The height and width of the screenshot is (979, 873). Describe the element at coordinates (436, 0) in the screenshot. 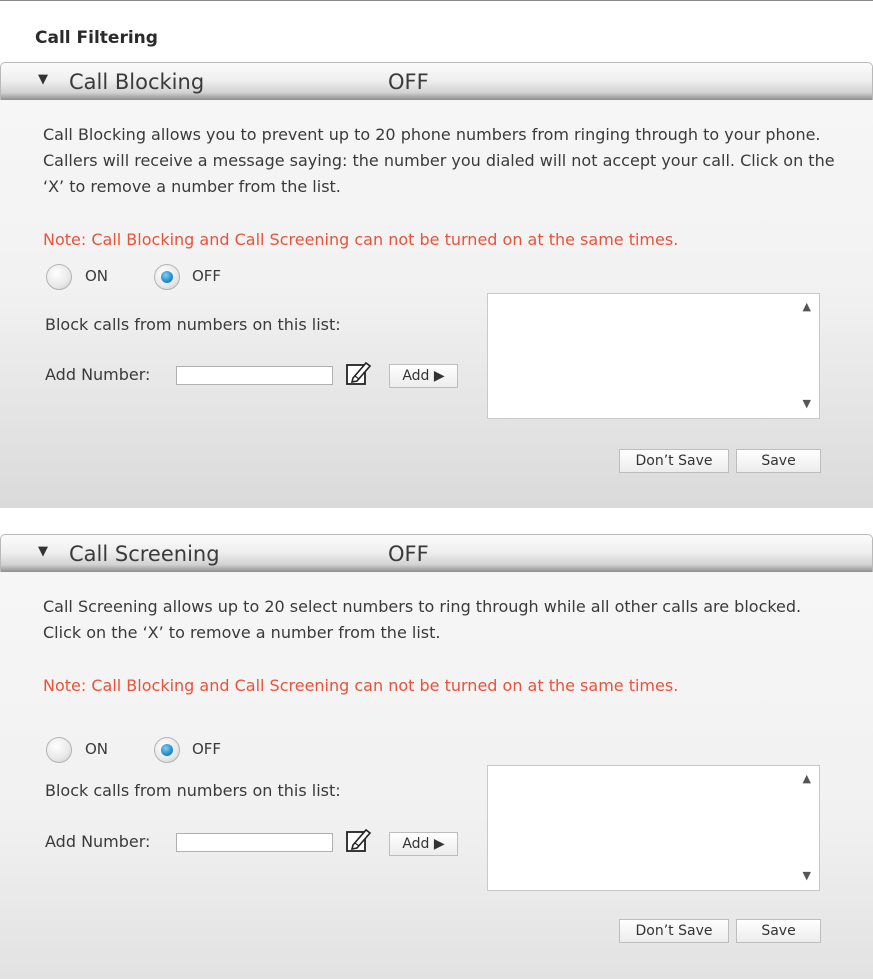

I see `top-divider` at that location.